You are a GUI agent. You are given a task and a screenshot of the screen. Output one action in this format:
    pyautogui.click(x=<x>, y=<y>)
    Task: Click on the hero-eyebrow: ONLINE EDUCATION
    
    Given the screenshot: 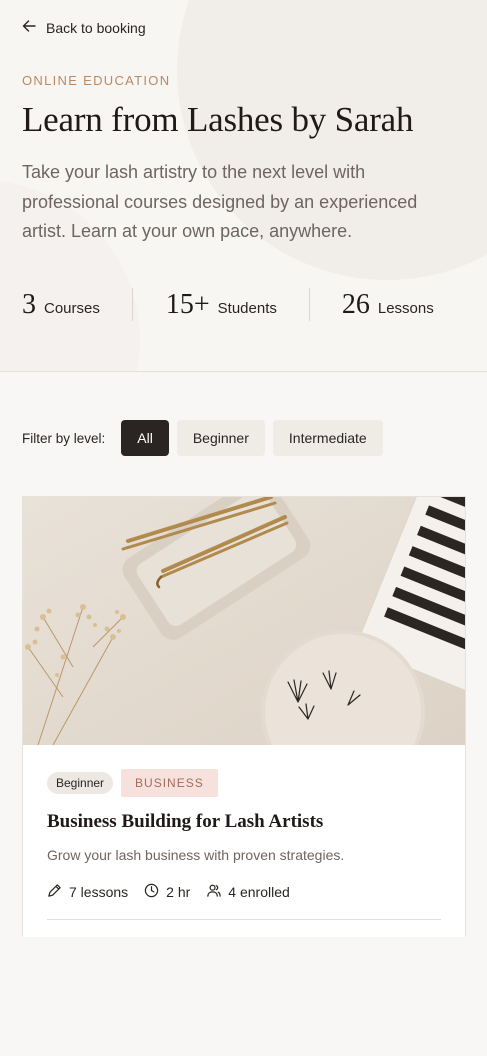 What is the action you would take?
    pyautogui.click(x=96, y=80)
    